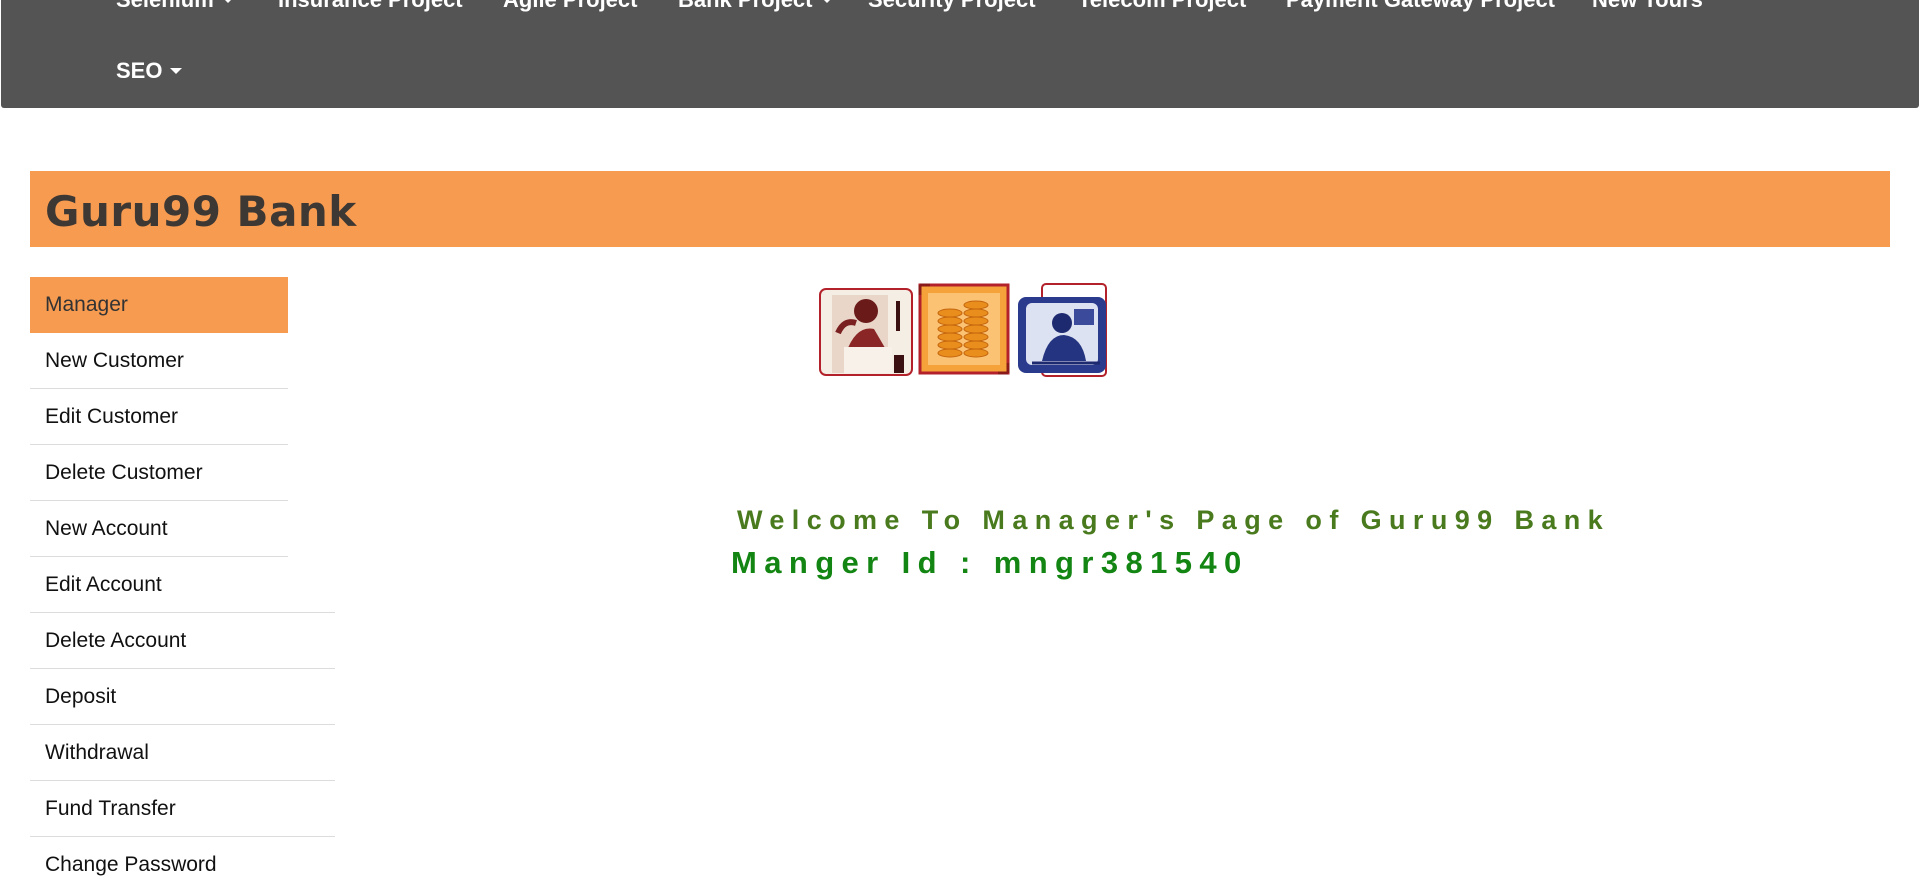  Describe the element at coordinates (866, 332) in the screenshot. I see `man-on-phone-icon` at that location.